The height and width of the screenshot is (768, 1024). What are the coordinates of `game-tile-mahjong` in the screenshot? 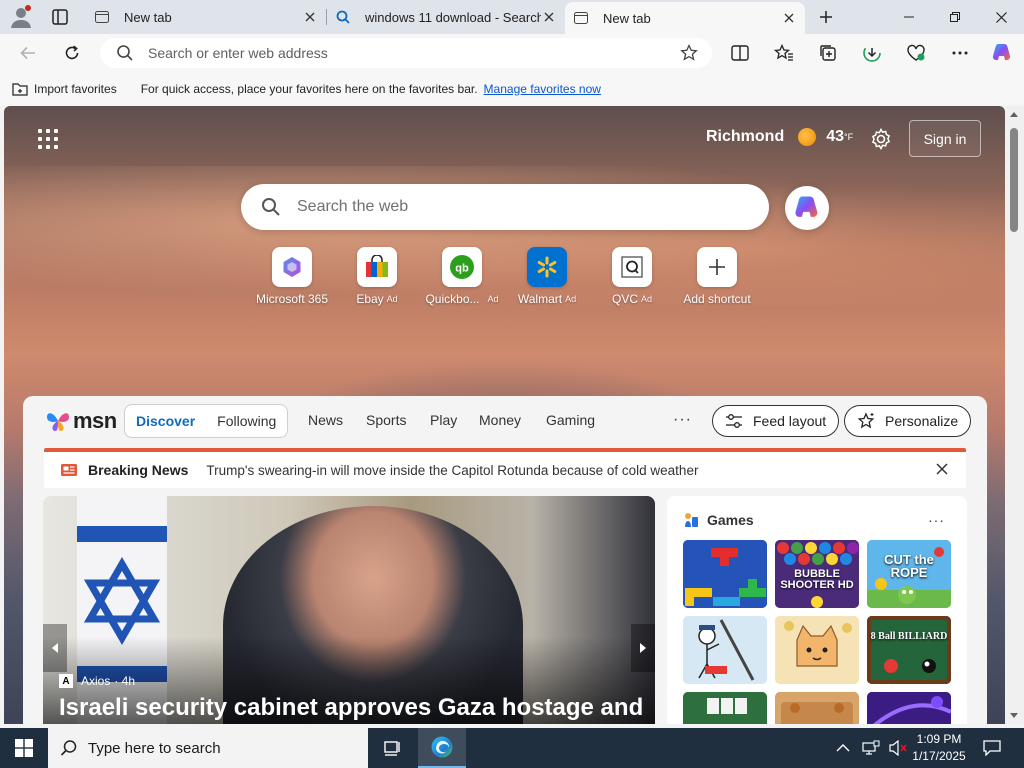 It's located at (725, 708).